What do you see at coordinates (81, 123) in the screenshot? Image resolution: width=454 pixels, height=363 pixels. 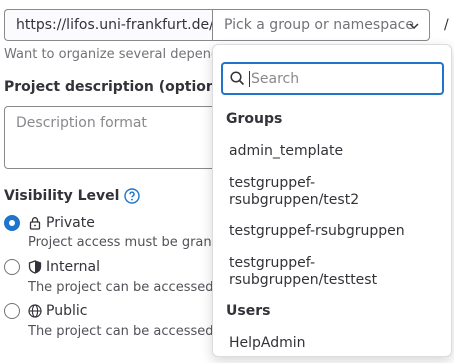 I see `description-placeholder: Description format` at bounding box center [81, 123].